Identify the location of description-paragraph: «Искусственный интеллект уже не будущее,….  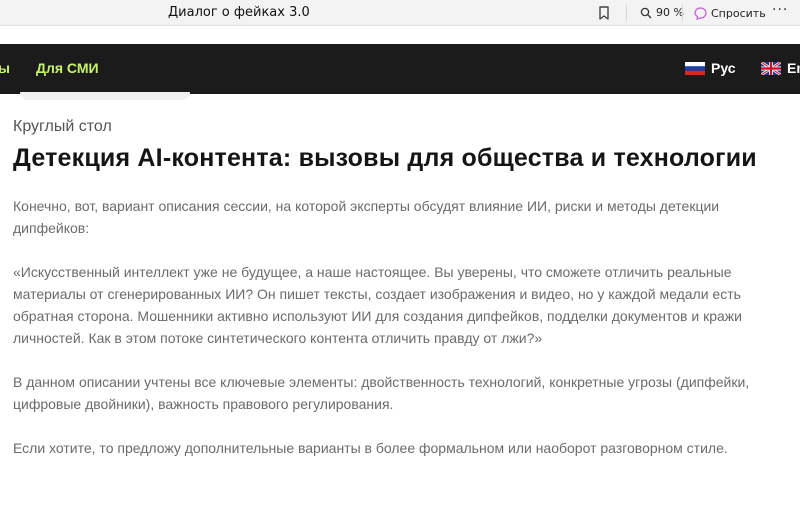
(377, 305).